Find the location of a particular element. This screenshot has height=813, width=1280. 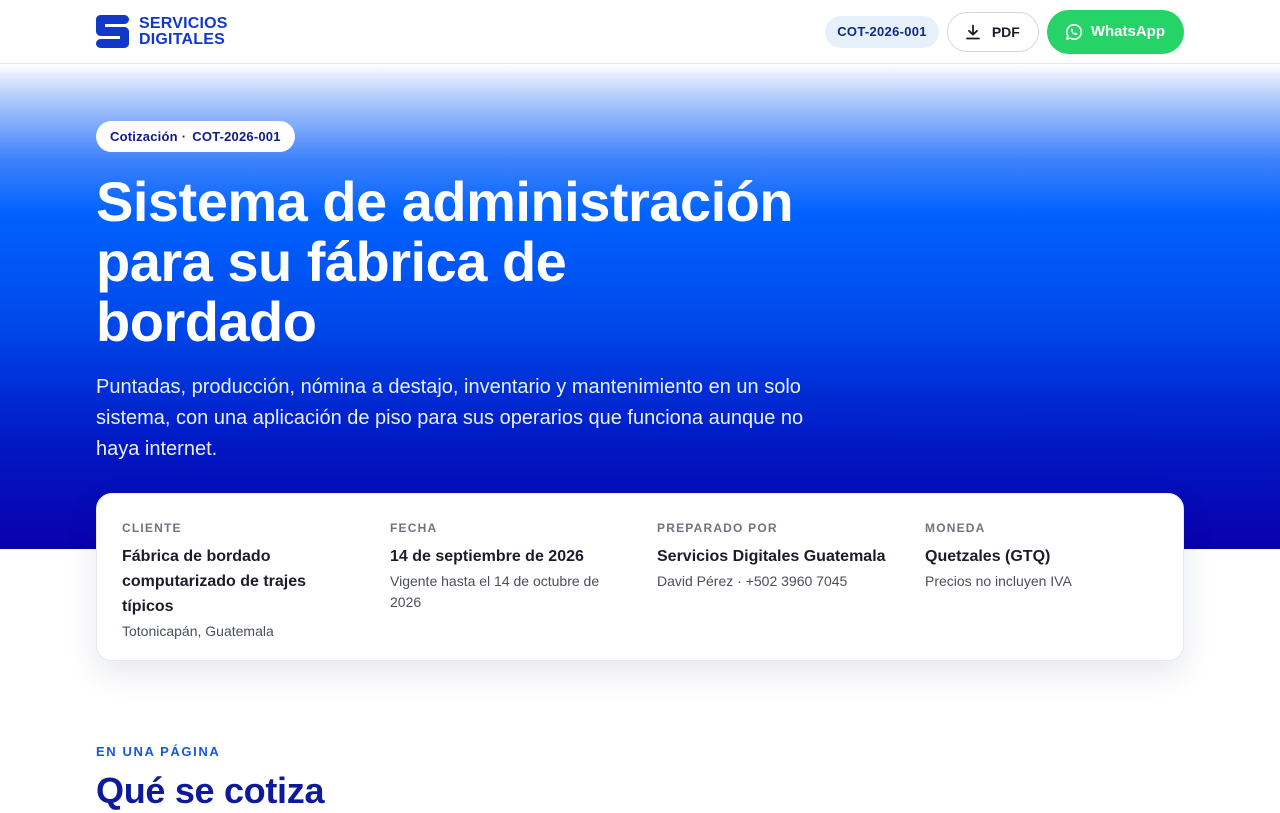

client-location: Totonicapán, Guatemala is located at coordinates (198, 631).